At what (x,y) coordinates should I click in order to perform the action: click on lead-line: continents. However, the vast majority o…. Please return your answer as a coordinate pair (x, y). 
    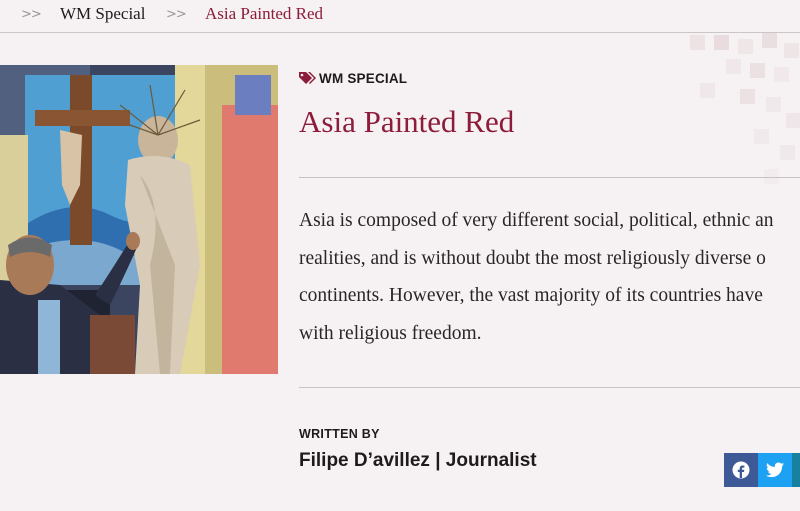
    Looking at the image, I should click on (531, 295).